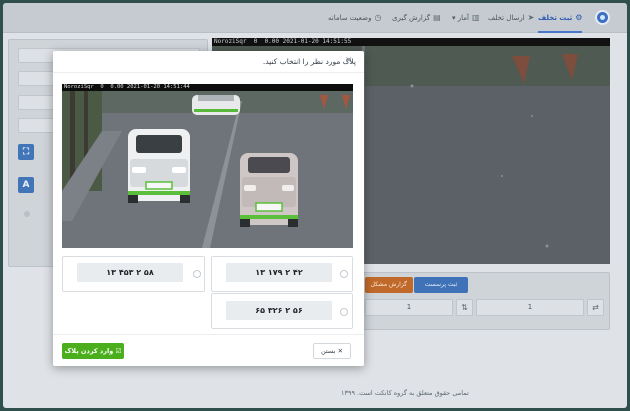 The height and width of the screenshot is (411, 630). I want to click on nav-item-register-violation: ⚙ثبت تخلف, so click(560, 18).